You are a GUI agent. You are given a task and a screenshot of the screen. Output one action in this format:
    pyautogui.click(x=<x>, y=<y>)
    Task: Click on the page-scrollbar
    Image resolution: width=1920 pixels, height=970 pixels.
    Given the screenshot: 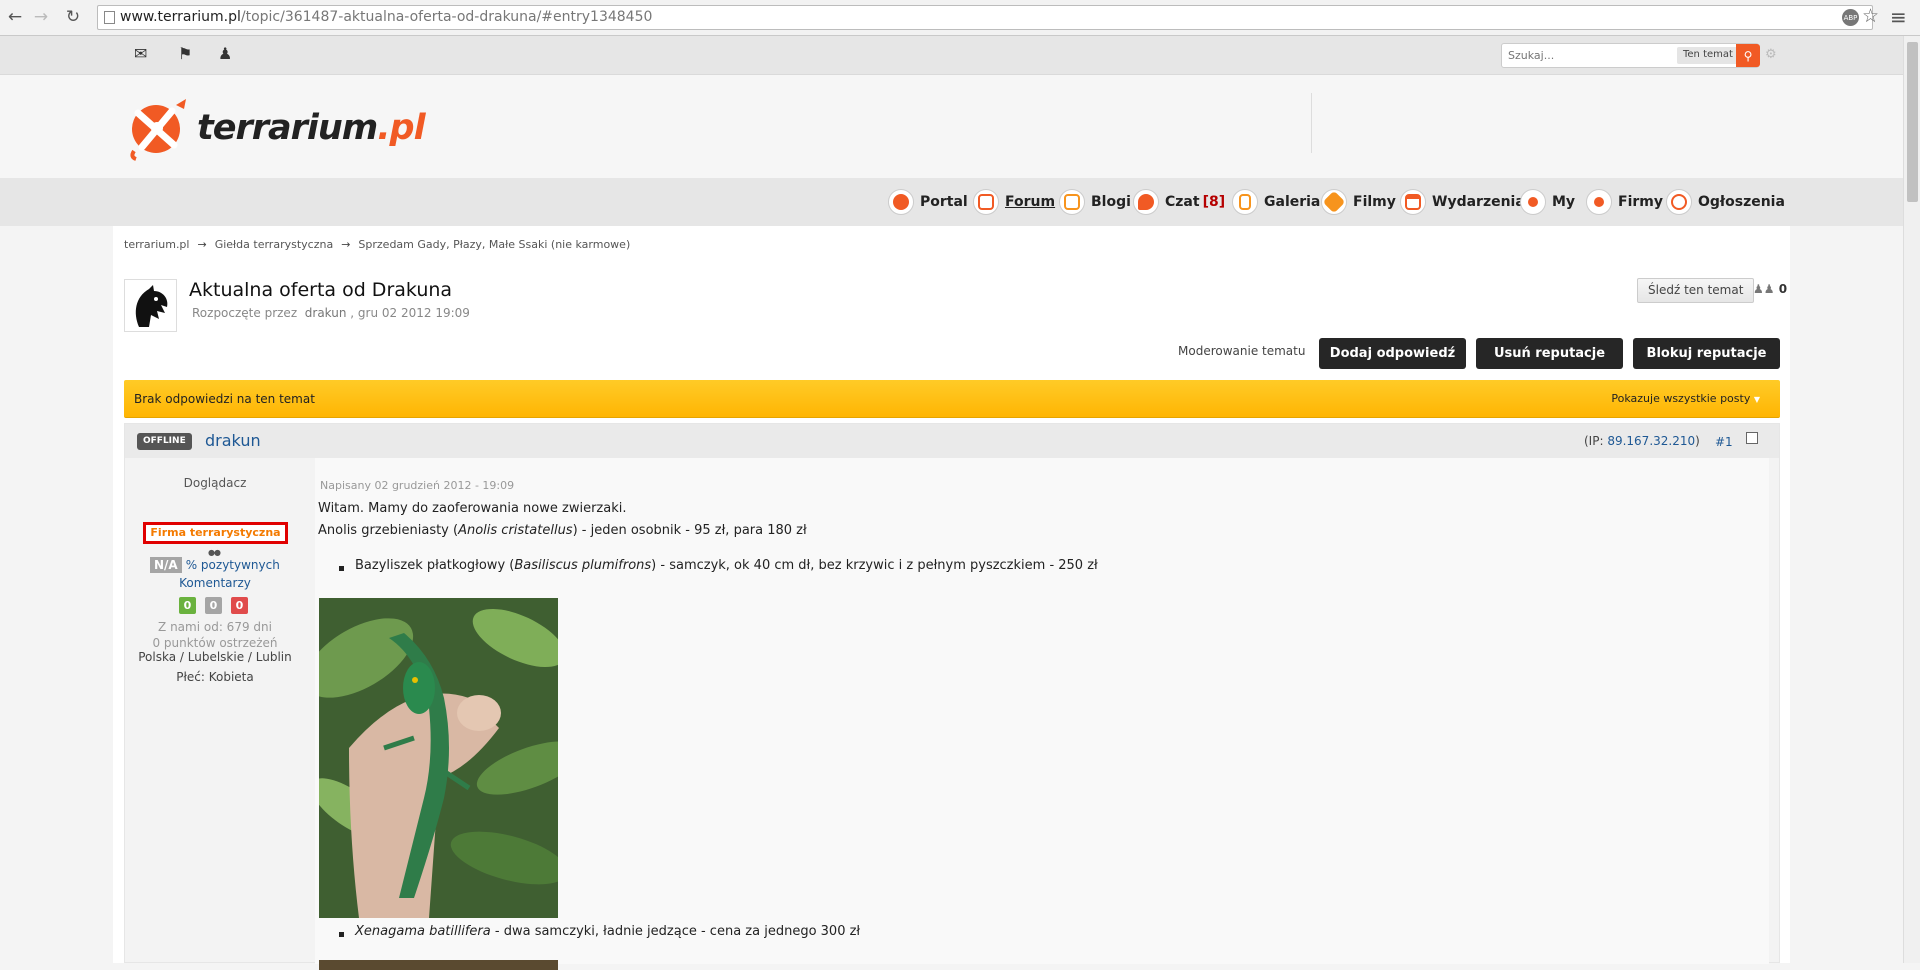 What is the action you would take?
    pyautogui.click(x=1911, y=499)
    